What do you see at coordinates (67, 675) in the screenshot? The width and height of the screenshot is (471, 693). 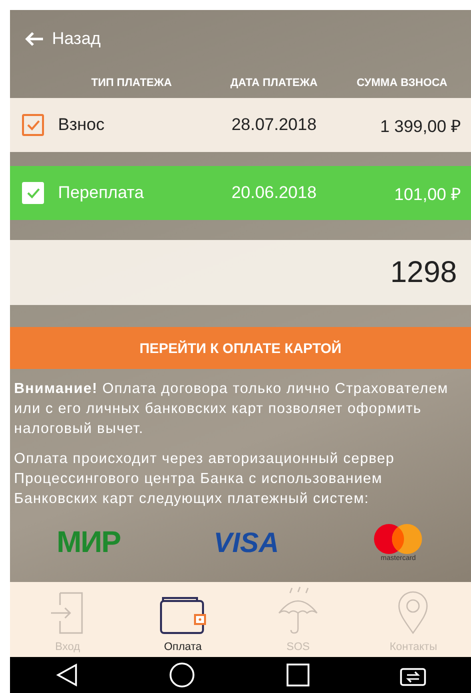 I see `back-icon` at bounding box center [67, 675].